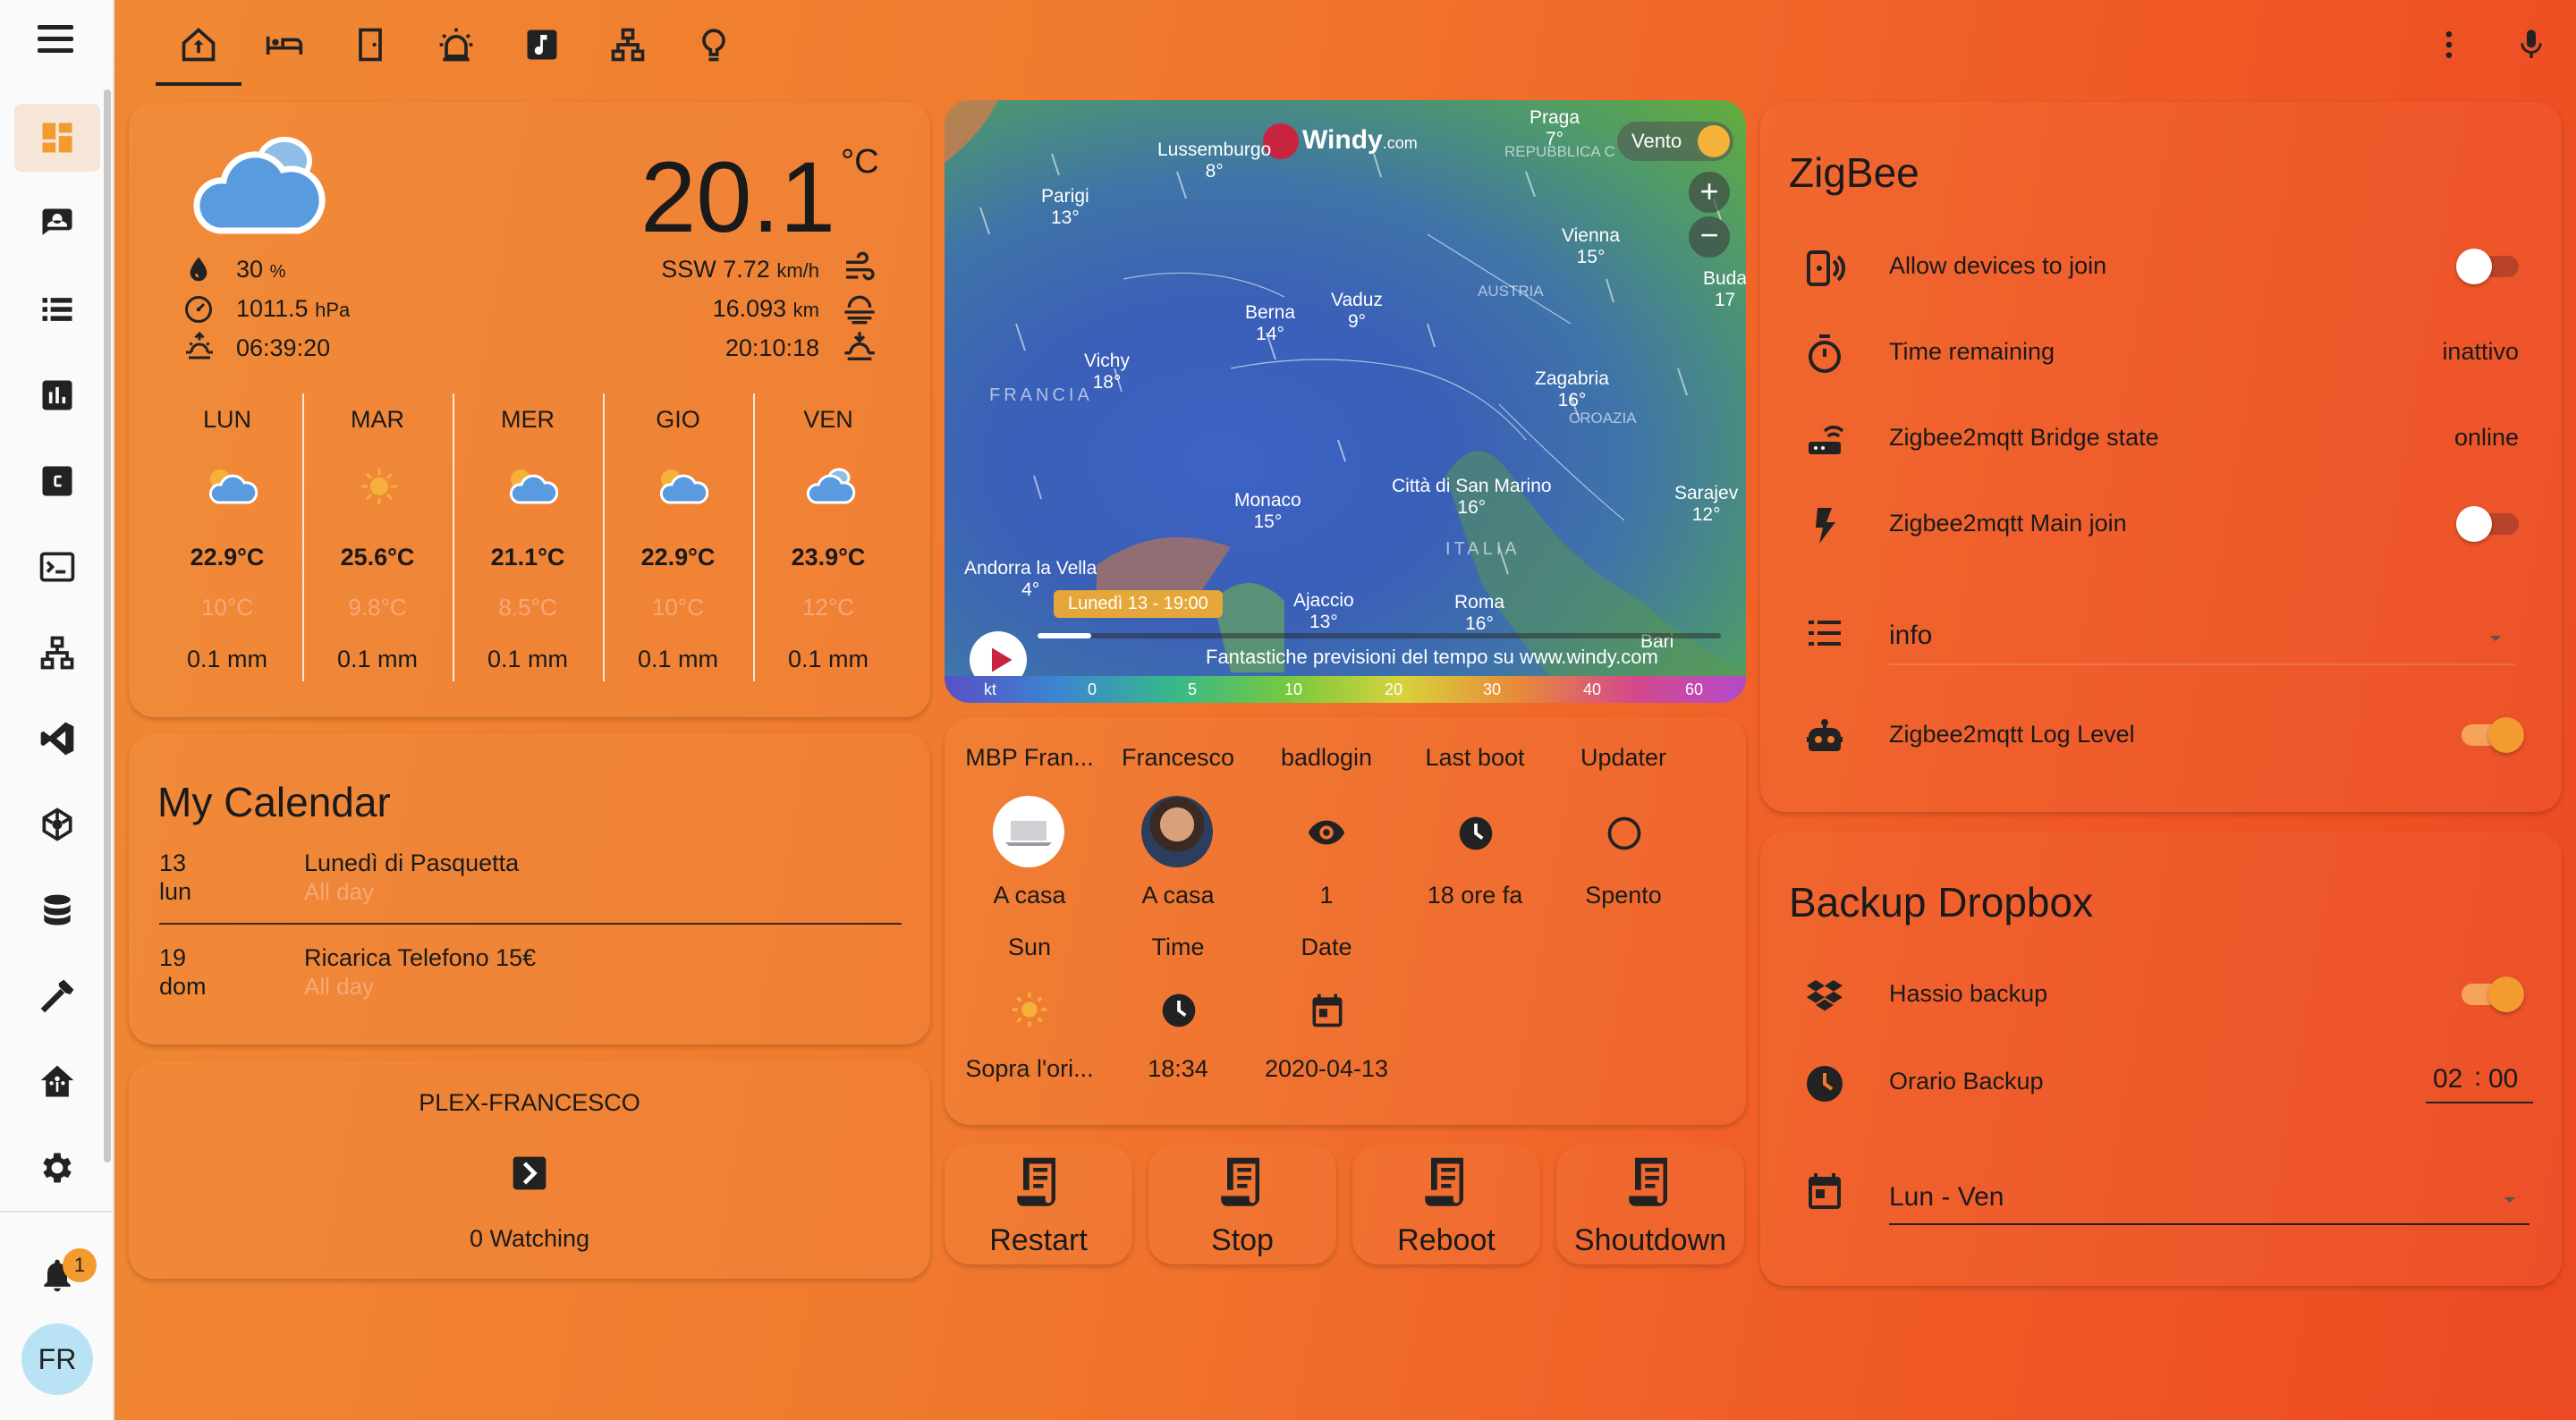  Describe the element at coordinates (57, 910) in the screenshot. I see `sidebar-item-database` at that location.